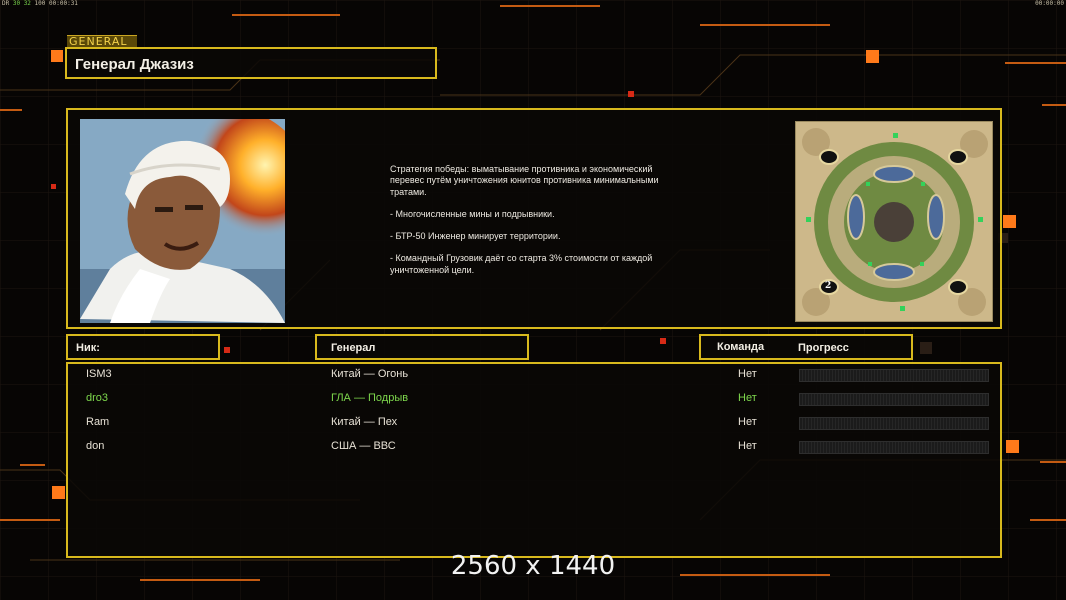 Image resolution: width=1066 pixels, height=600 pixels. What do you see at coordinates (251, 63) in the screenshot?
I see `general-title-box: Генерал Джазиз` at bounding box center [251, 63].